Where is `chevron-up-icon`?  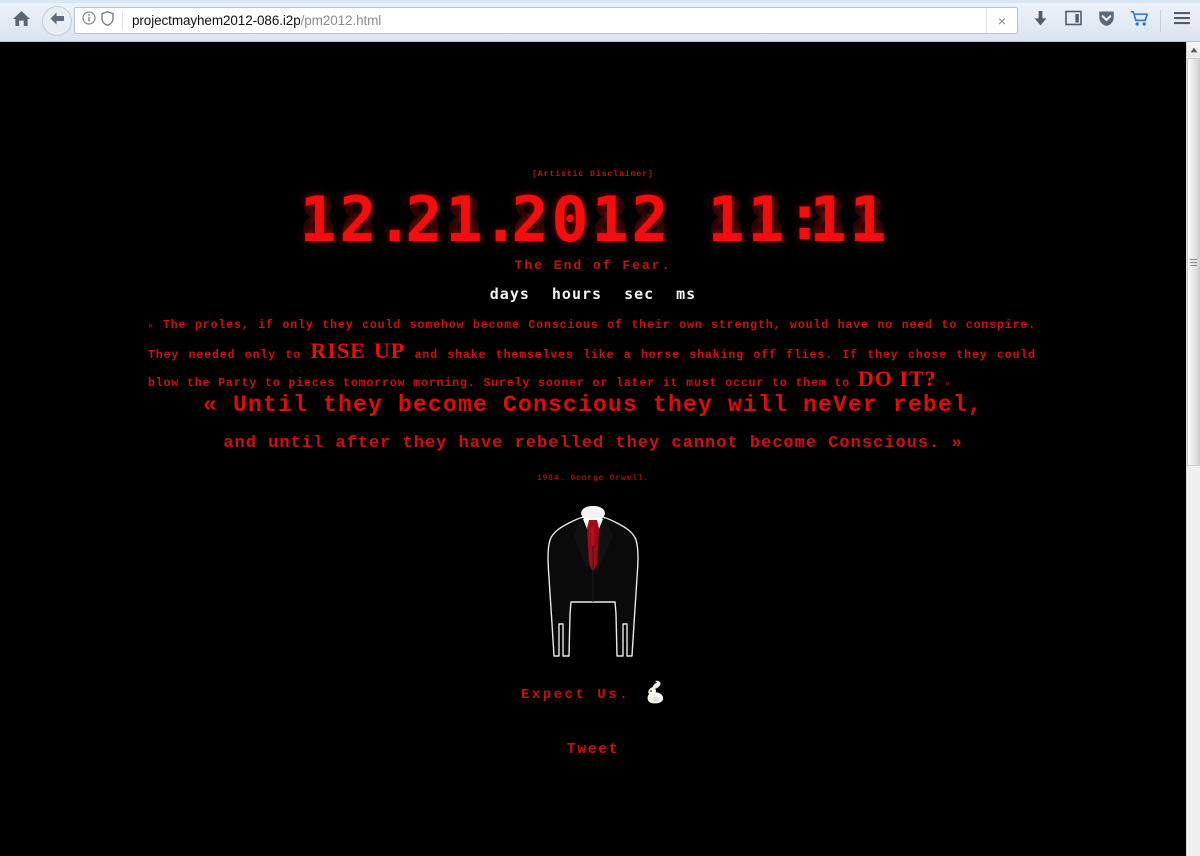
chevron-up-icon is located at coordinates (1193, 49).